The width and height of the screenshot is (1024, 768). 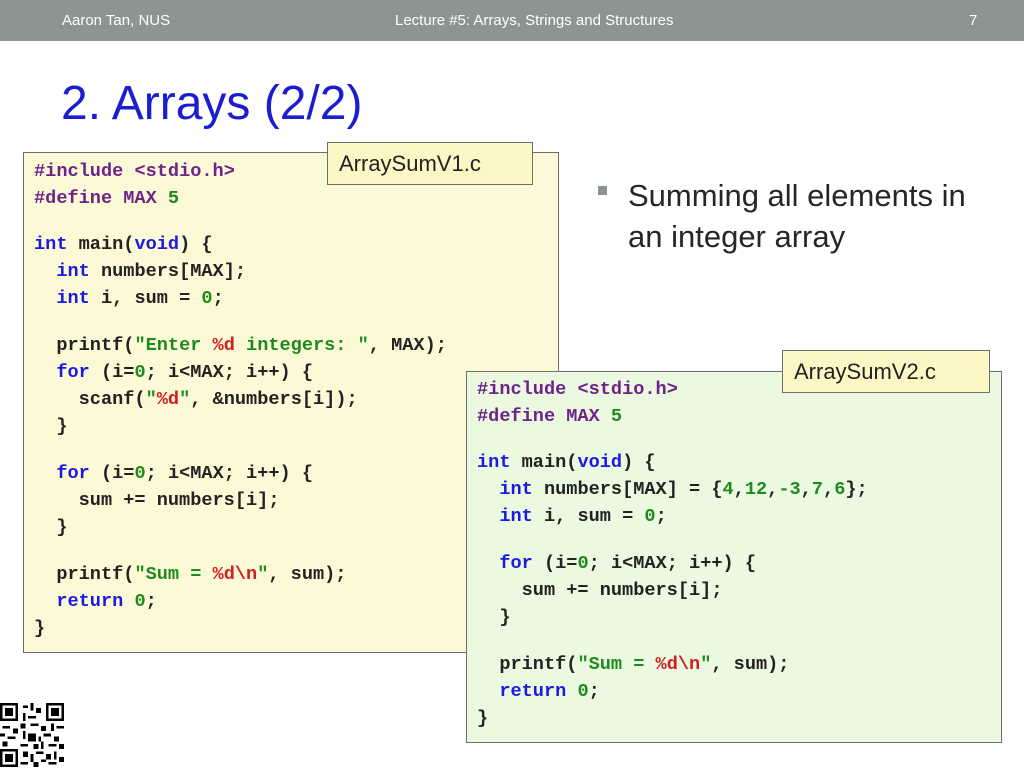 I want to click on code-token: -3, so click(x=789, y=489).